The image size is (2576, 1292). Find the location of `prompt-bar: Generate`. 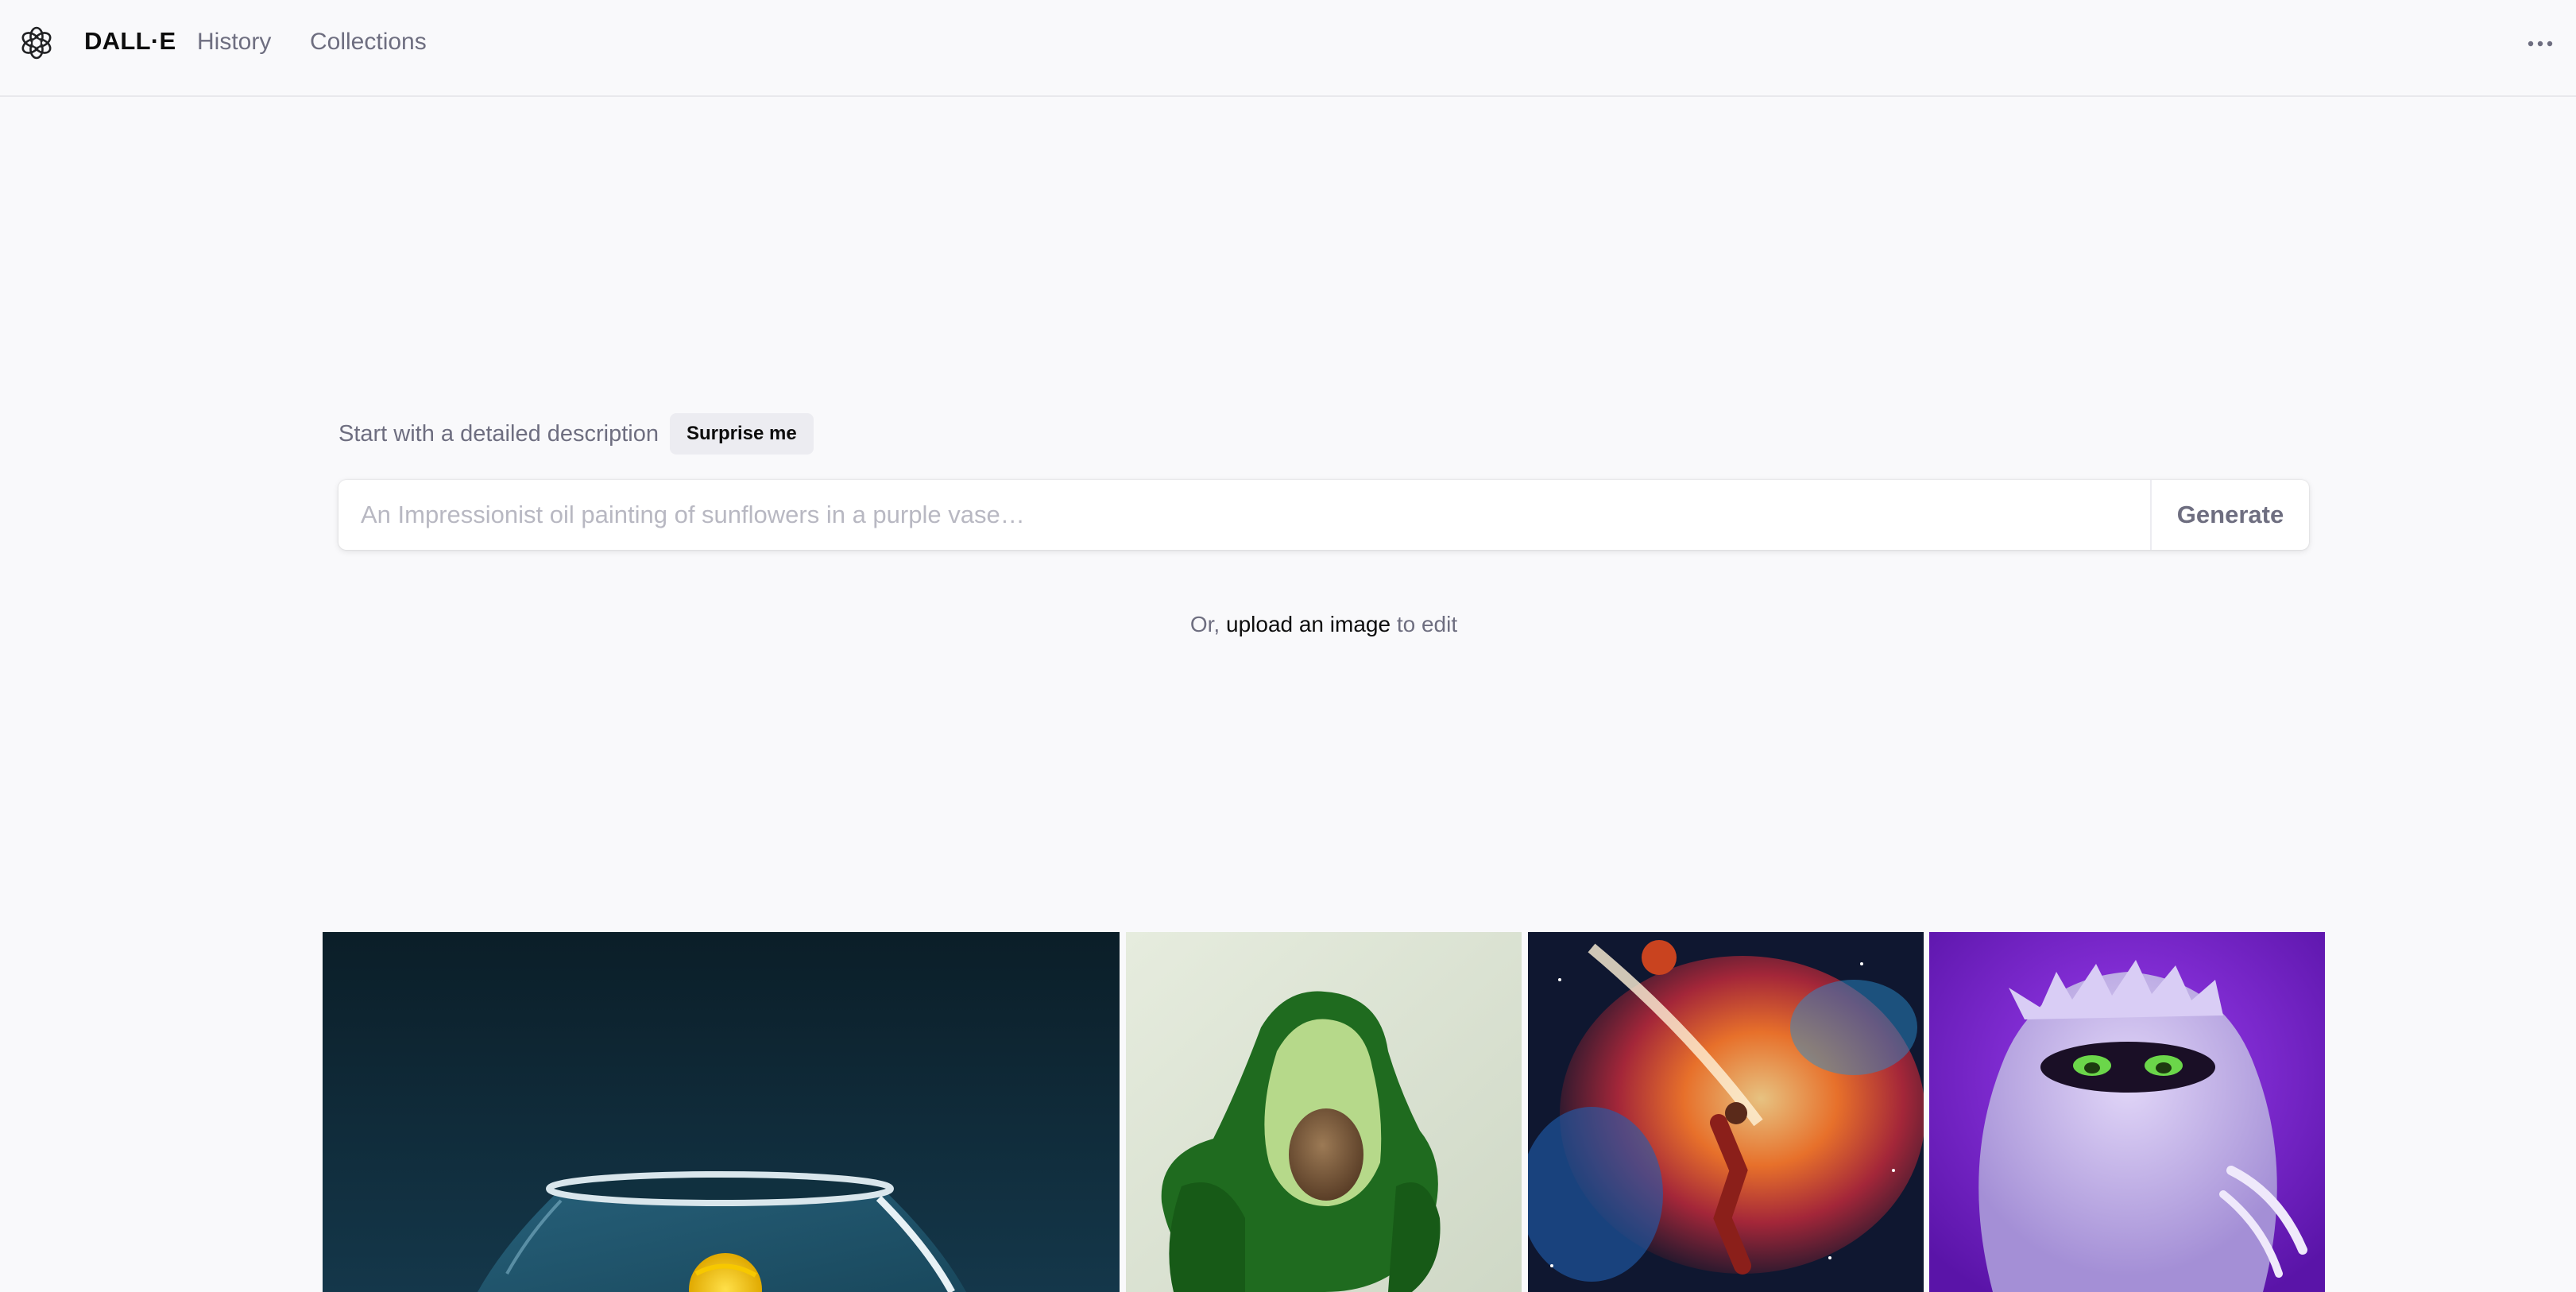

prompt-bar: Generate is located at coordinates (1323, 515).